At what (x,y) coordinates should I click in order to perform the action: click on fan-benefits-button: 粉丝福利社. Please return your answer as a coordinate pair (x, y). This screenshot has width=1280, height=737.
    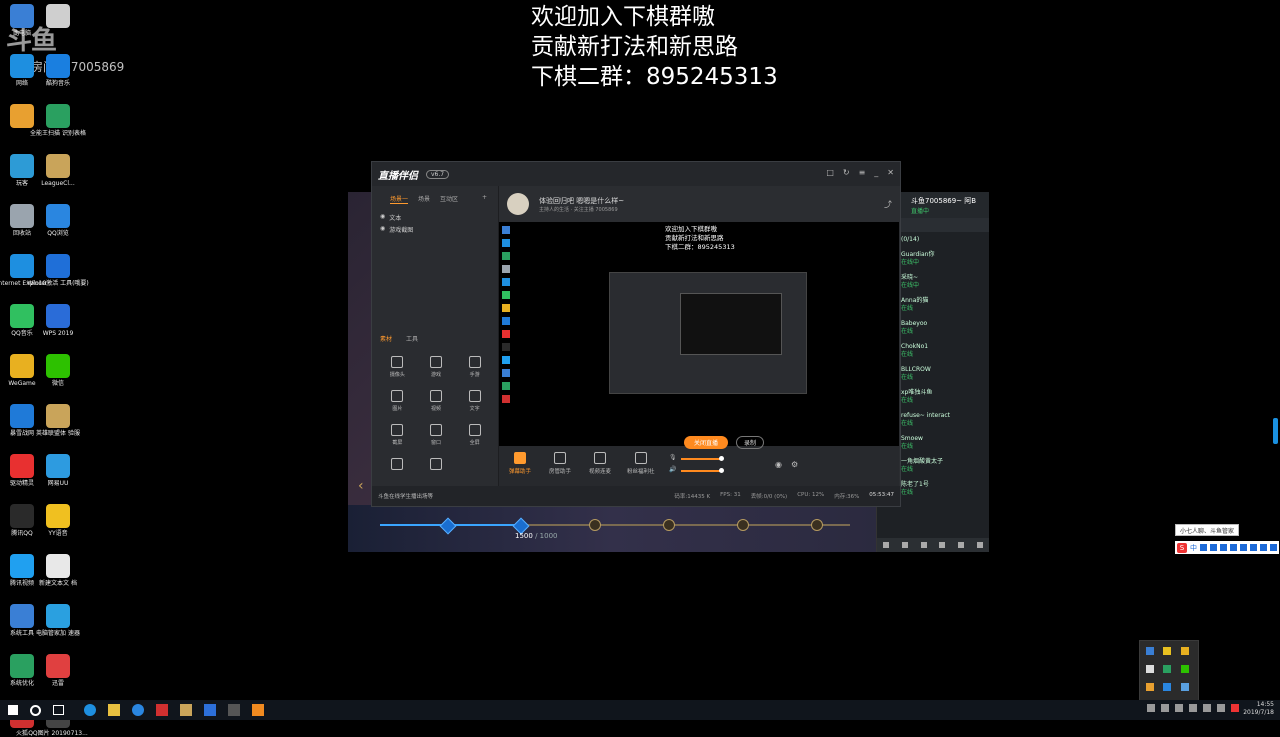
    Looking at the image, I should click on (641, 463).